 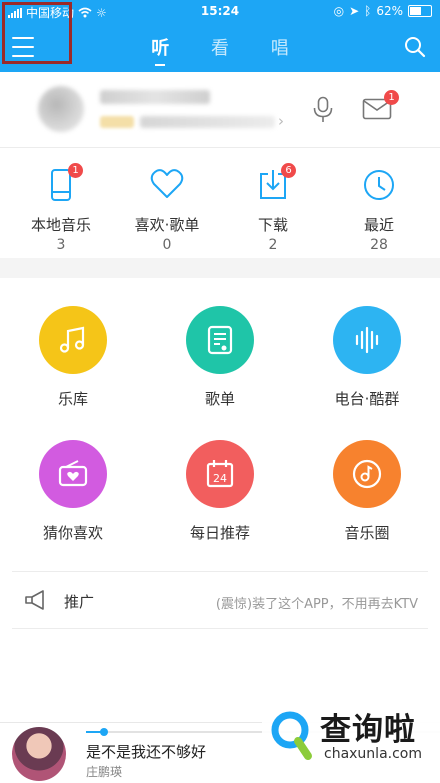 I want to click on promo-text: (震惊)装了这个APP，不用再去KTV, so click(x=317, y=602).